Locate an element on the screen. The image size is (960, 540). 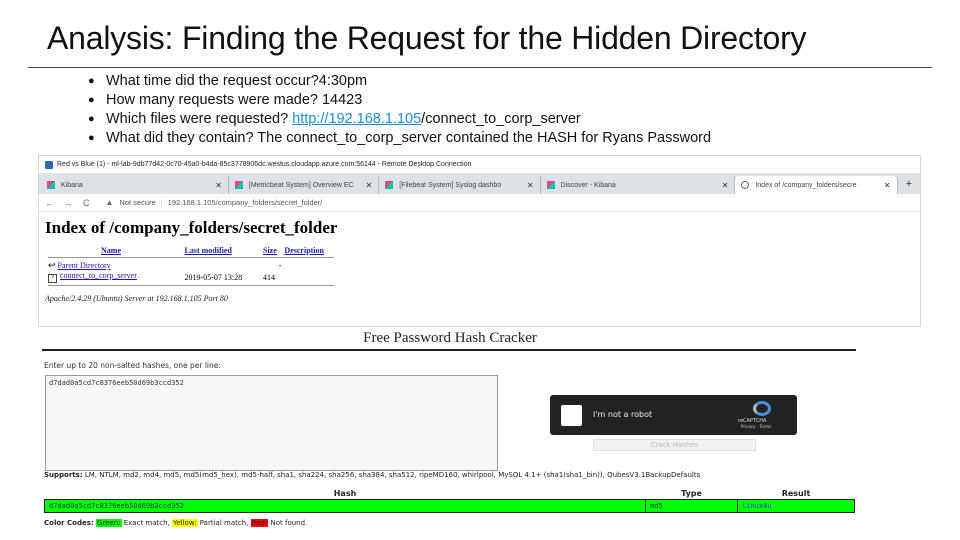
reload-icon: C is located at coordinates (86, 203).